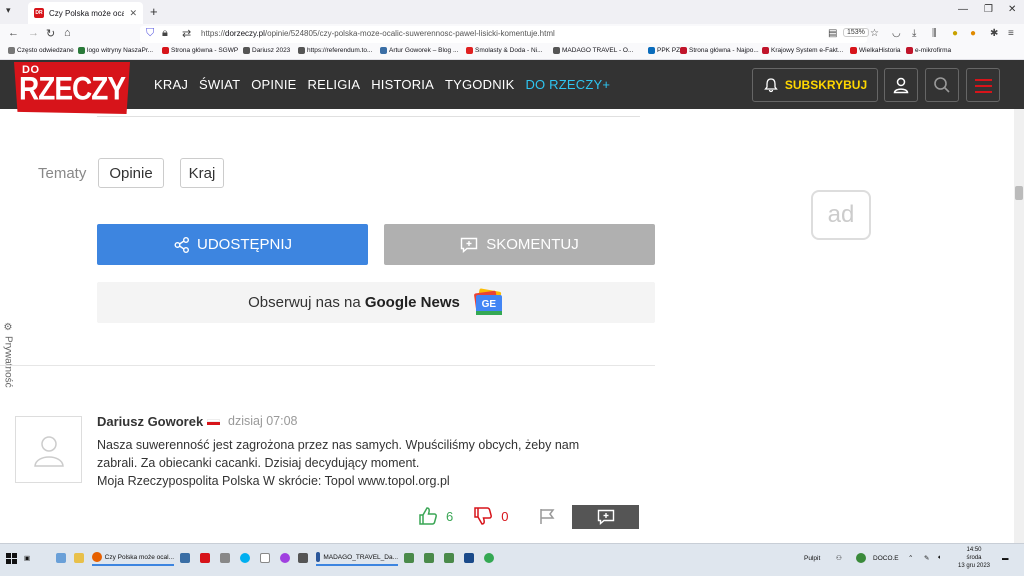  Describe the element at coordinates (973, 33) in the screenshot. I see `extension2-icon: ●` at that location.